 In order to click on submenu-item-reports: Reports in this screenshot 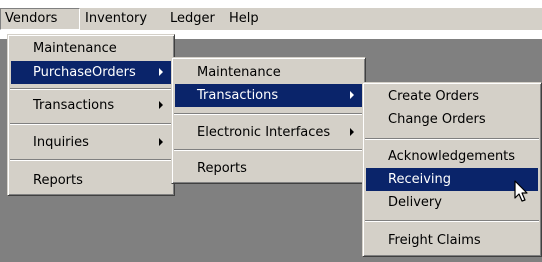, I will do `click(268, 168)`.